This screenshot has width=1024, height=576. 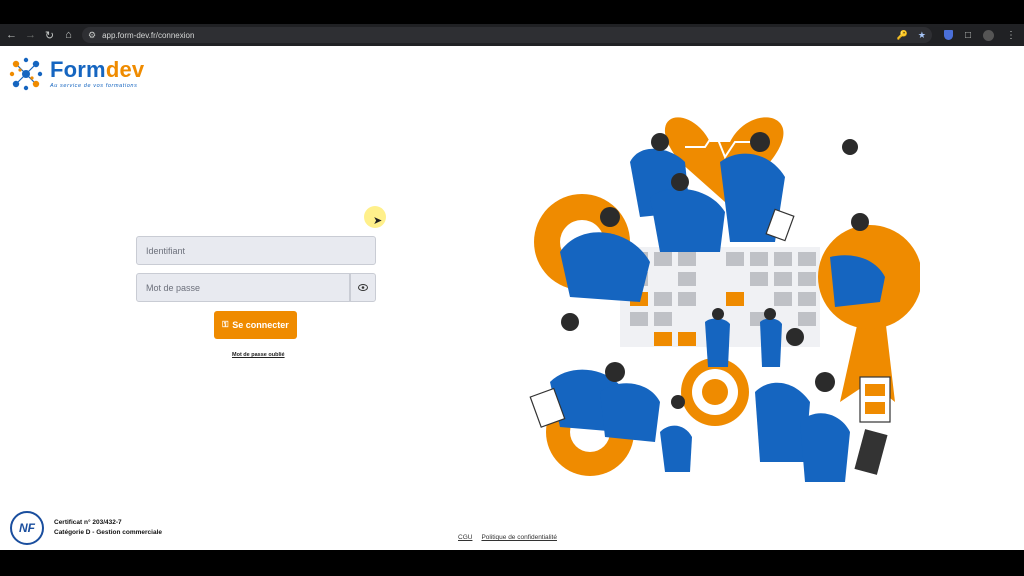 I want to click on address-bar: ⚙ app.form-dev.fr/connexion 🔑 ★, so click(x=507, y=35).